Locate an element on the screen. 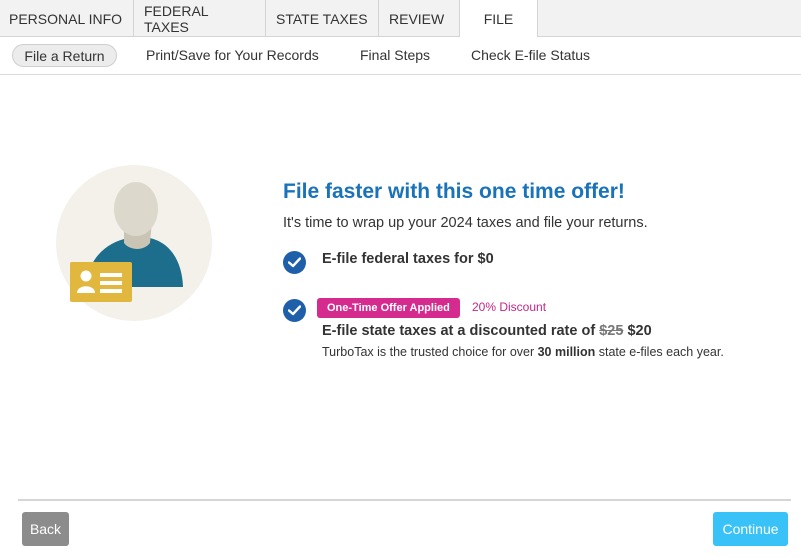 This screenshot has width=801, height=557. tagline-suffix: state e-files each year. is located at coordinates (659, 352).